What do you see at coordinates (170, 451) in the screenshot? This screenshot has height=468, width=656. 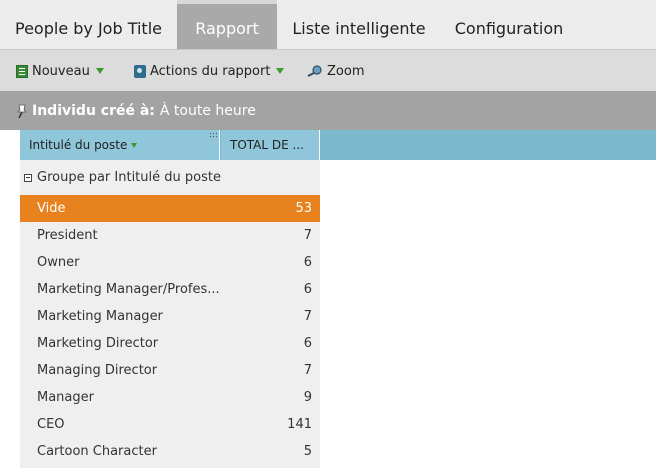 I see `table-row: Cartoon Character 5` at bounding box center [170, 451].